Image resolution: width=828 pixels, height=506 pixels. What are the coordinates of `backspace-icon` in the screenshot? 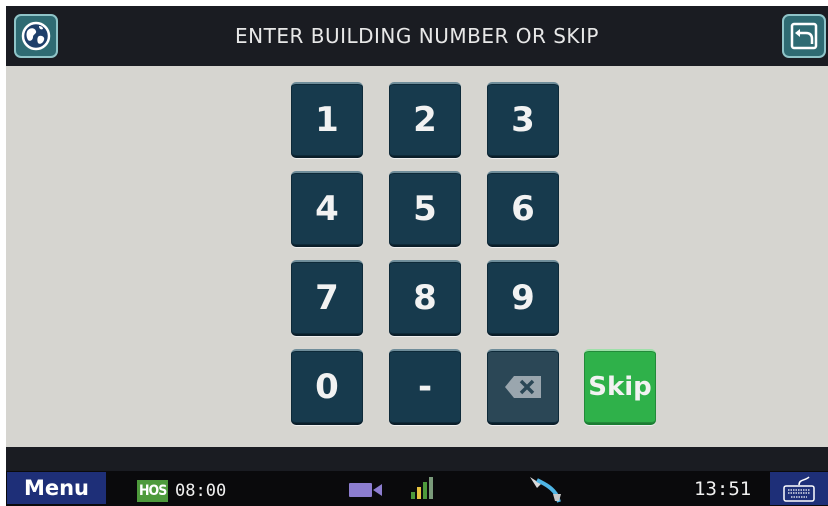 It's located at (523, 387).